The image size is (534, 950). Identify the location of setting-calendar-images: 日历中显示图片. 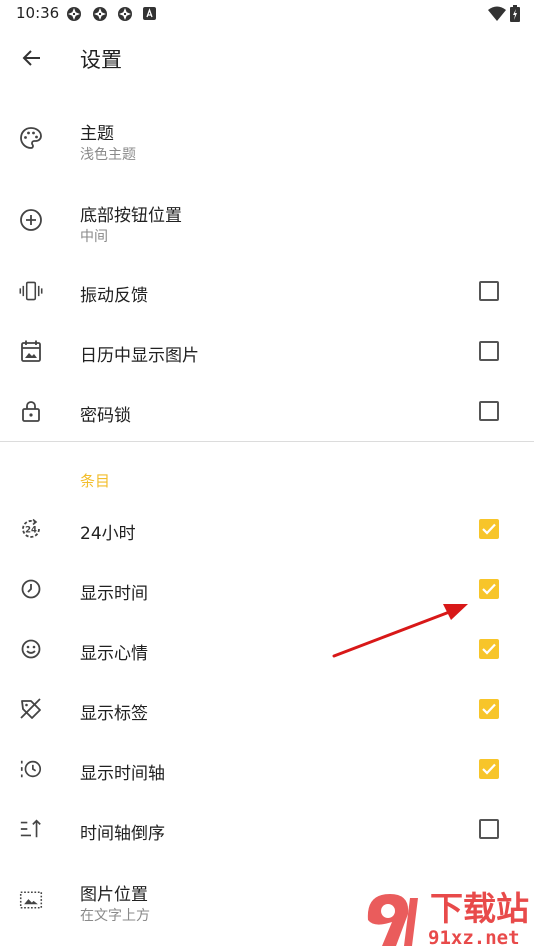
(267, 351).